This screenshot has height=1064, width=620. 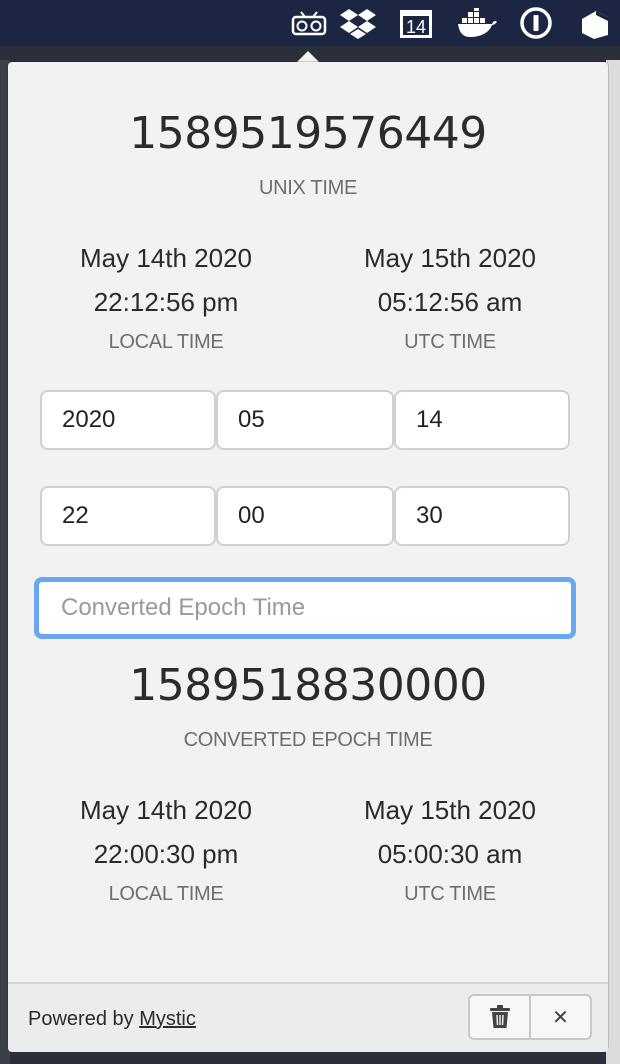 I want to click on calendar-icon: 14, so click(x=416, y=23).